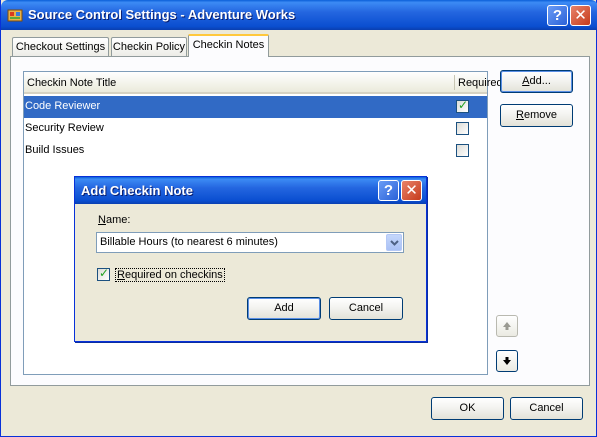 This screenshot has width=597, height=437. Describe the element at coordinates (102, 220) in the screenshot. I see `label-mnemonic: N` at that location.